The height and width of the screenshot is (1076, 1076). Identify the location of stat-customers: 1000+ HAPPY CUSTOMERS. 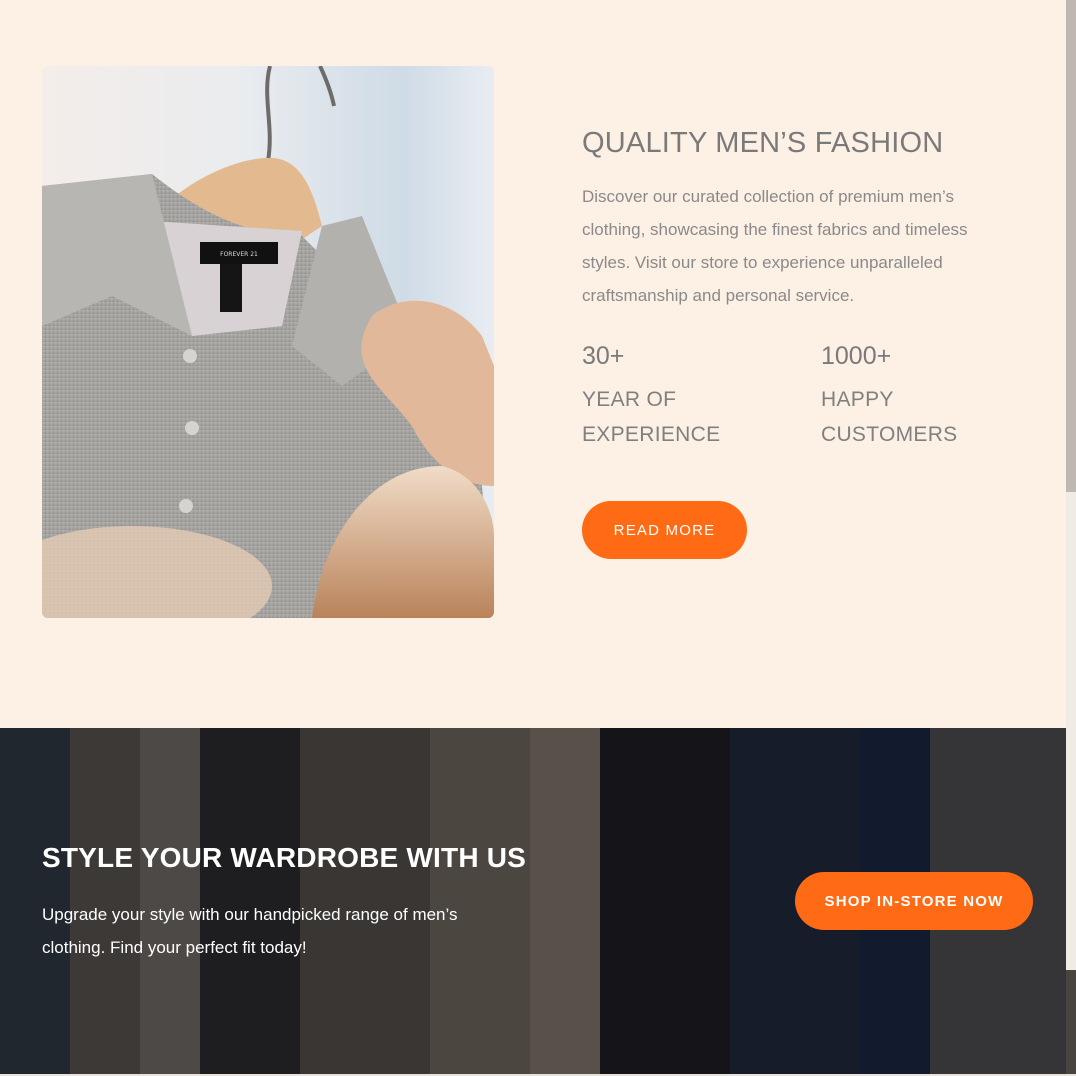
(921, 394).